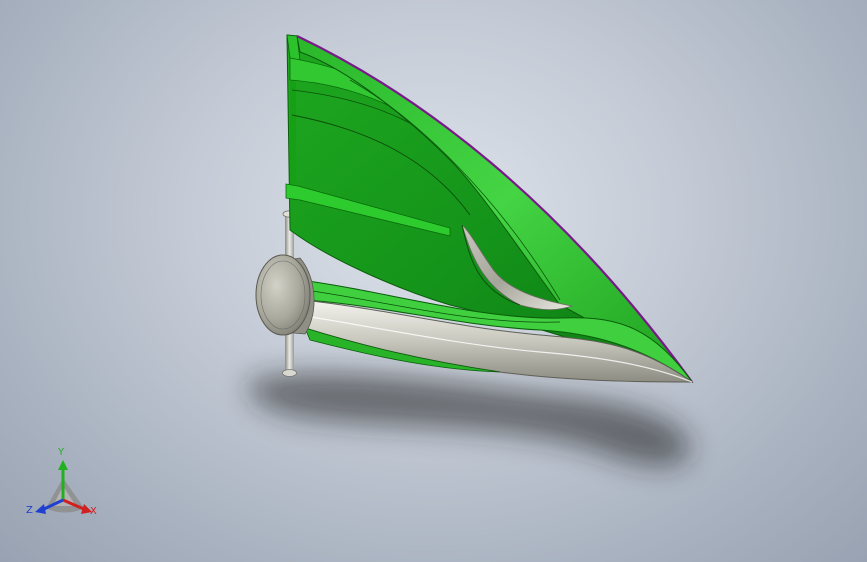  Describe the element at coordinates (285, 295) in the screenshot. I see `hub` at that location.